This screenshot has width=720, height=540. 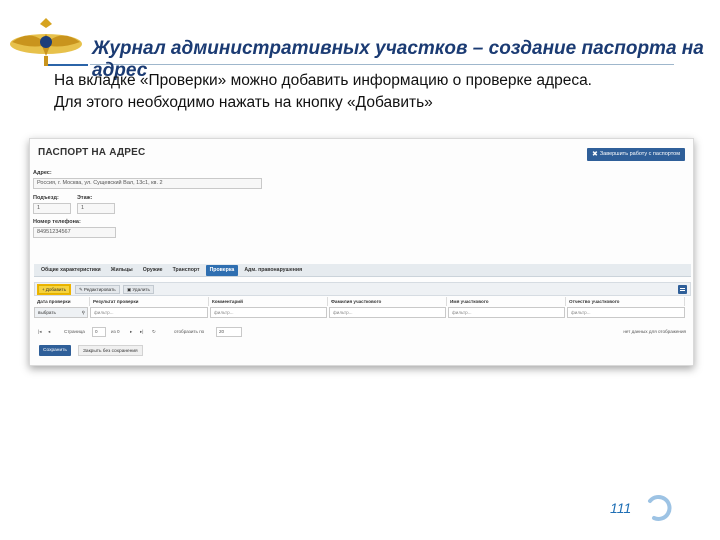 What do you see at coordinates (621, 508) in the screenshot?
I see `page-number: 111` at bounding box center [621, 508].